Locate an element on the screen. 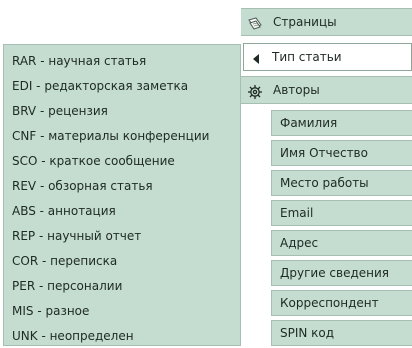  author-field-email: Email is located at coordinates (341, 213).